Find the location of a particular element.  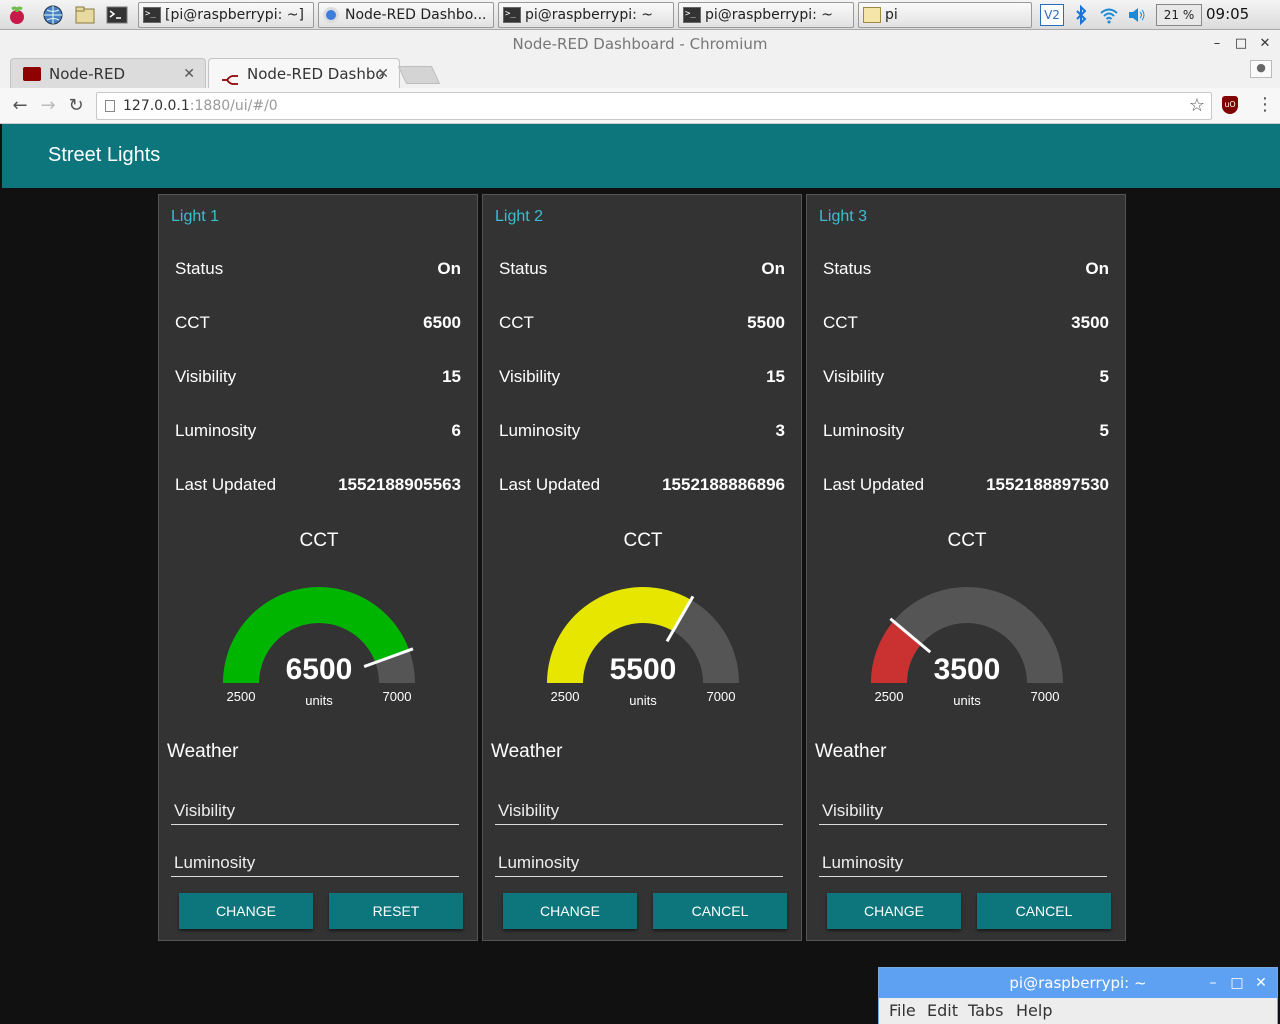

tab-node-red: Node-RED ✕ is located at coordinates (108, 73).